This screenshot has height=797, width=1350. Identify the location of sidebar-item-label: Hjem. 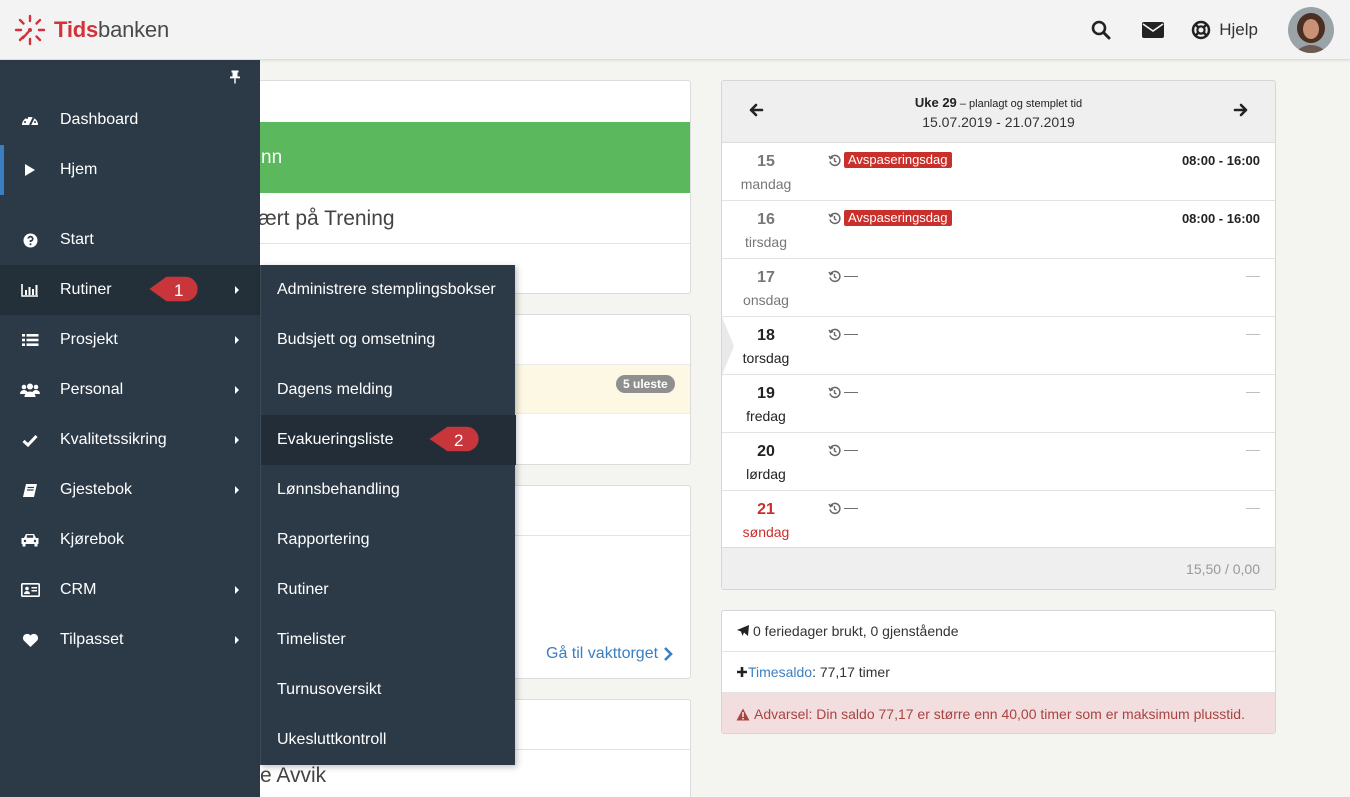
(79, 169).